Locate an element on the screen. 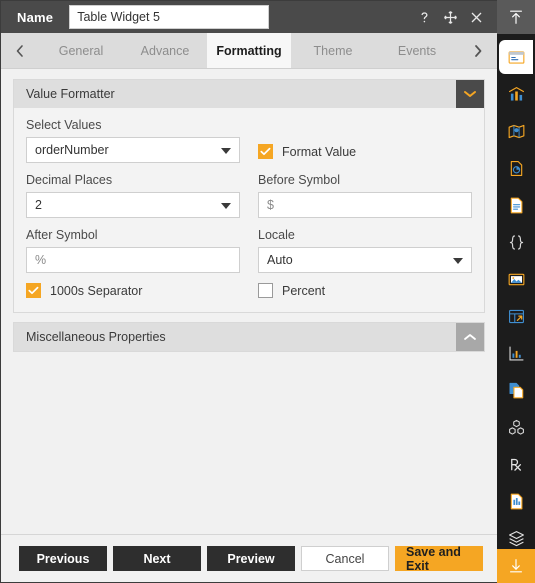  value-formatter-header: Value Formatter is located at coordinates (249, 94).